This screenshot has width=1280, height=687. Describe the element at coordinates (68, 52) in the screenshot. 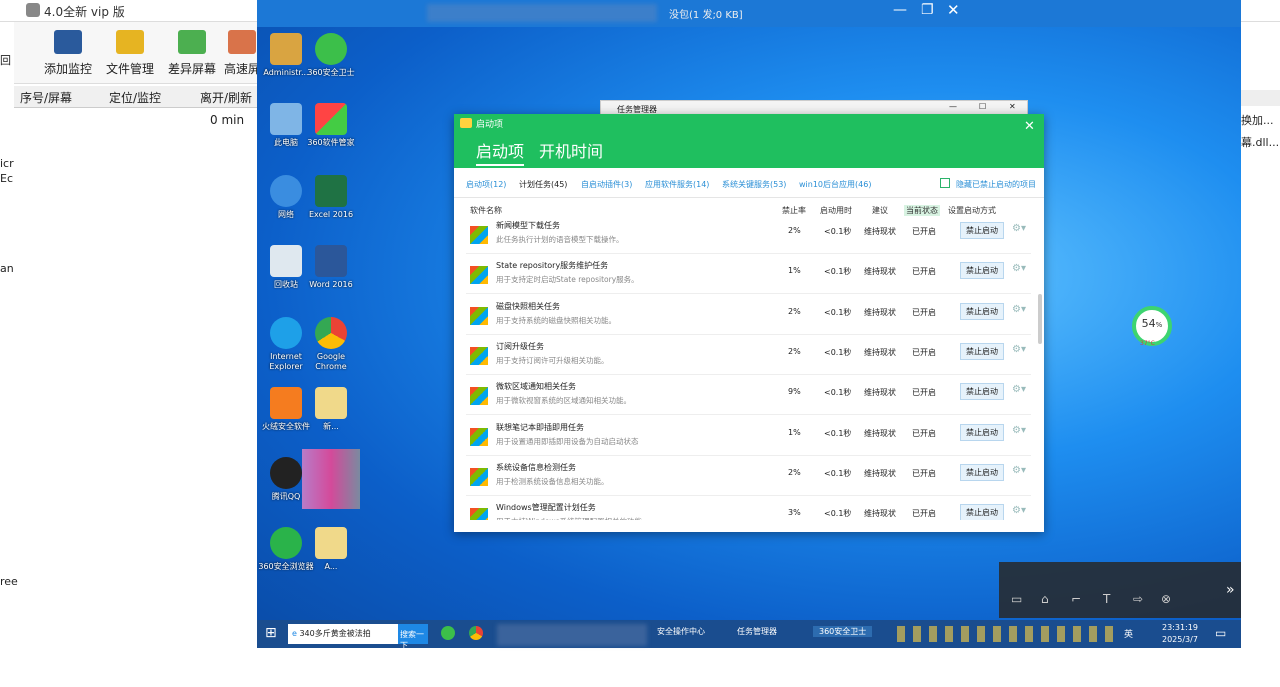

I see `add-monitor-button: 添加监控` at that location.